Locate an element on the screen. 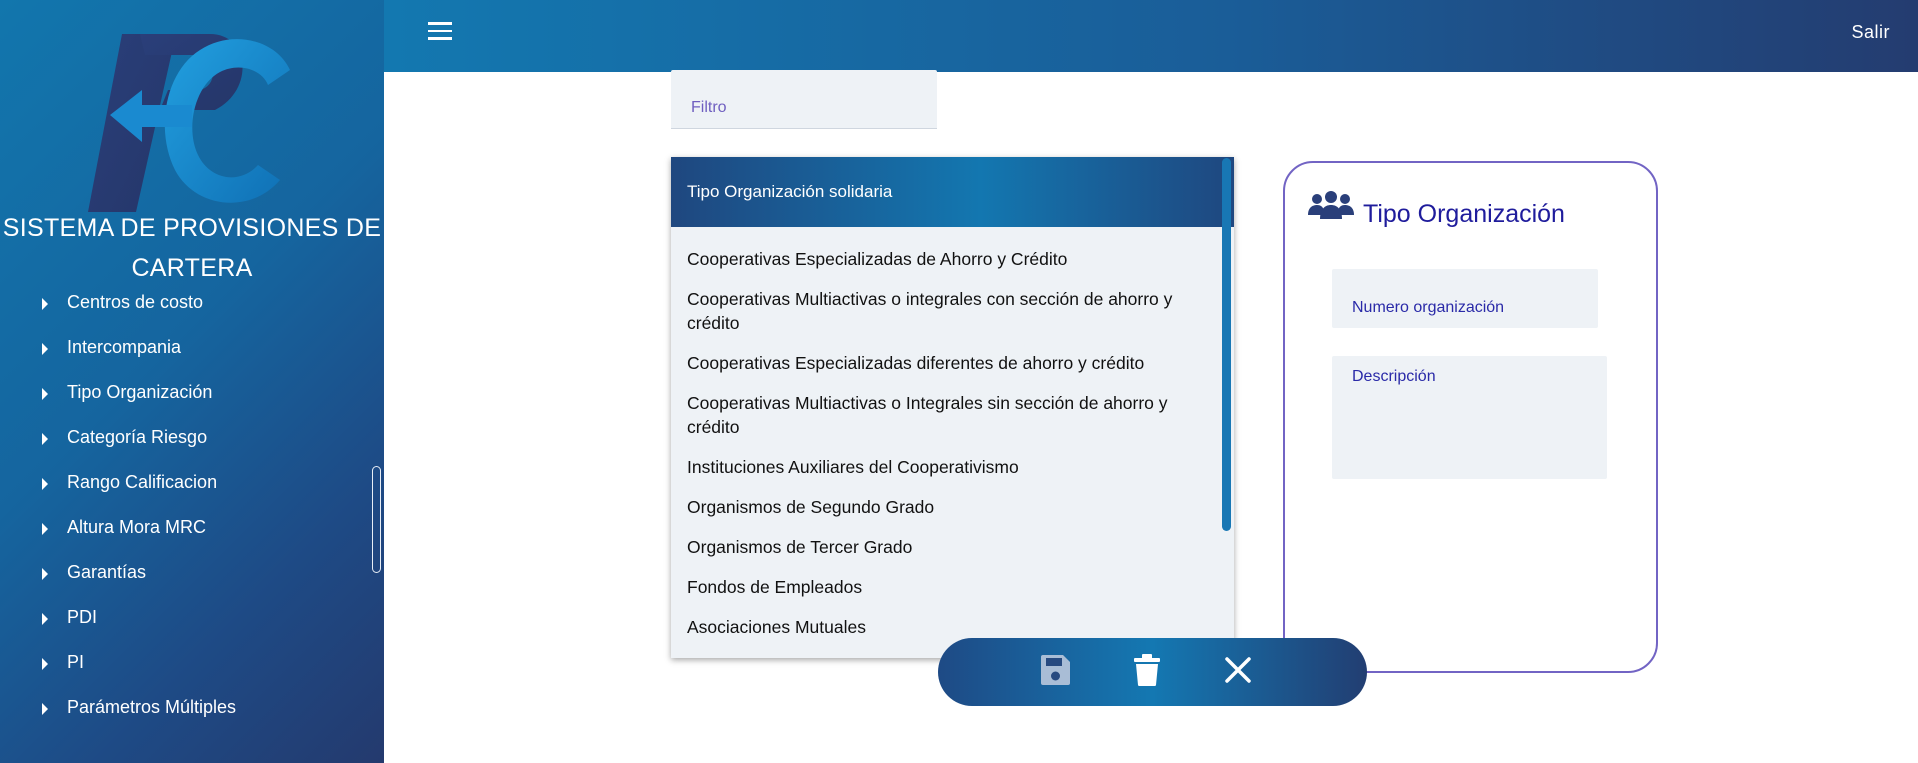 Image resolution: width=1918 pixels, height=763 pixels. filter-field is located at coordinates (804, 99).